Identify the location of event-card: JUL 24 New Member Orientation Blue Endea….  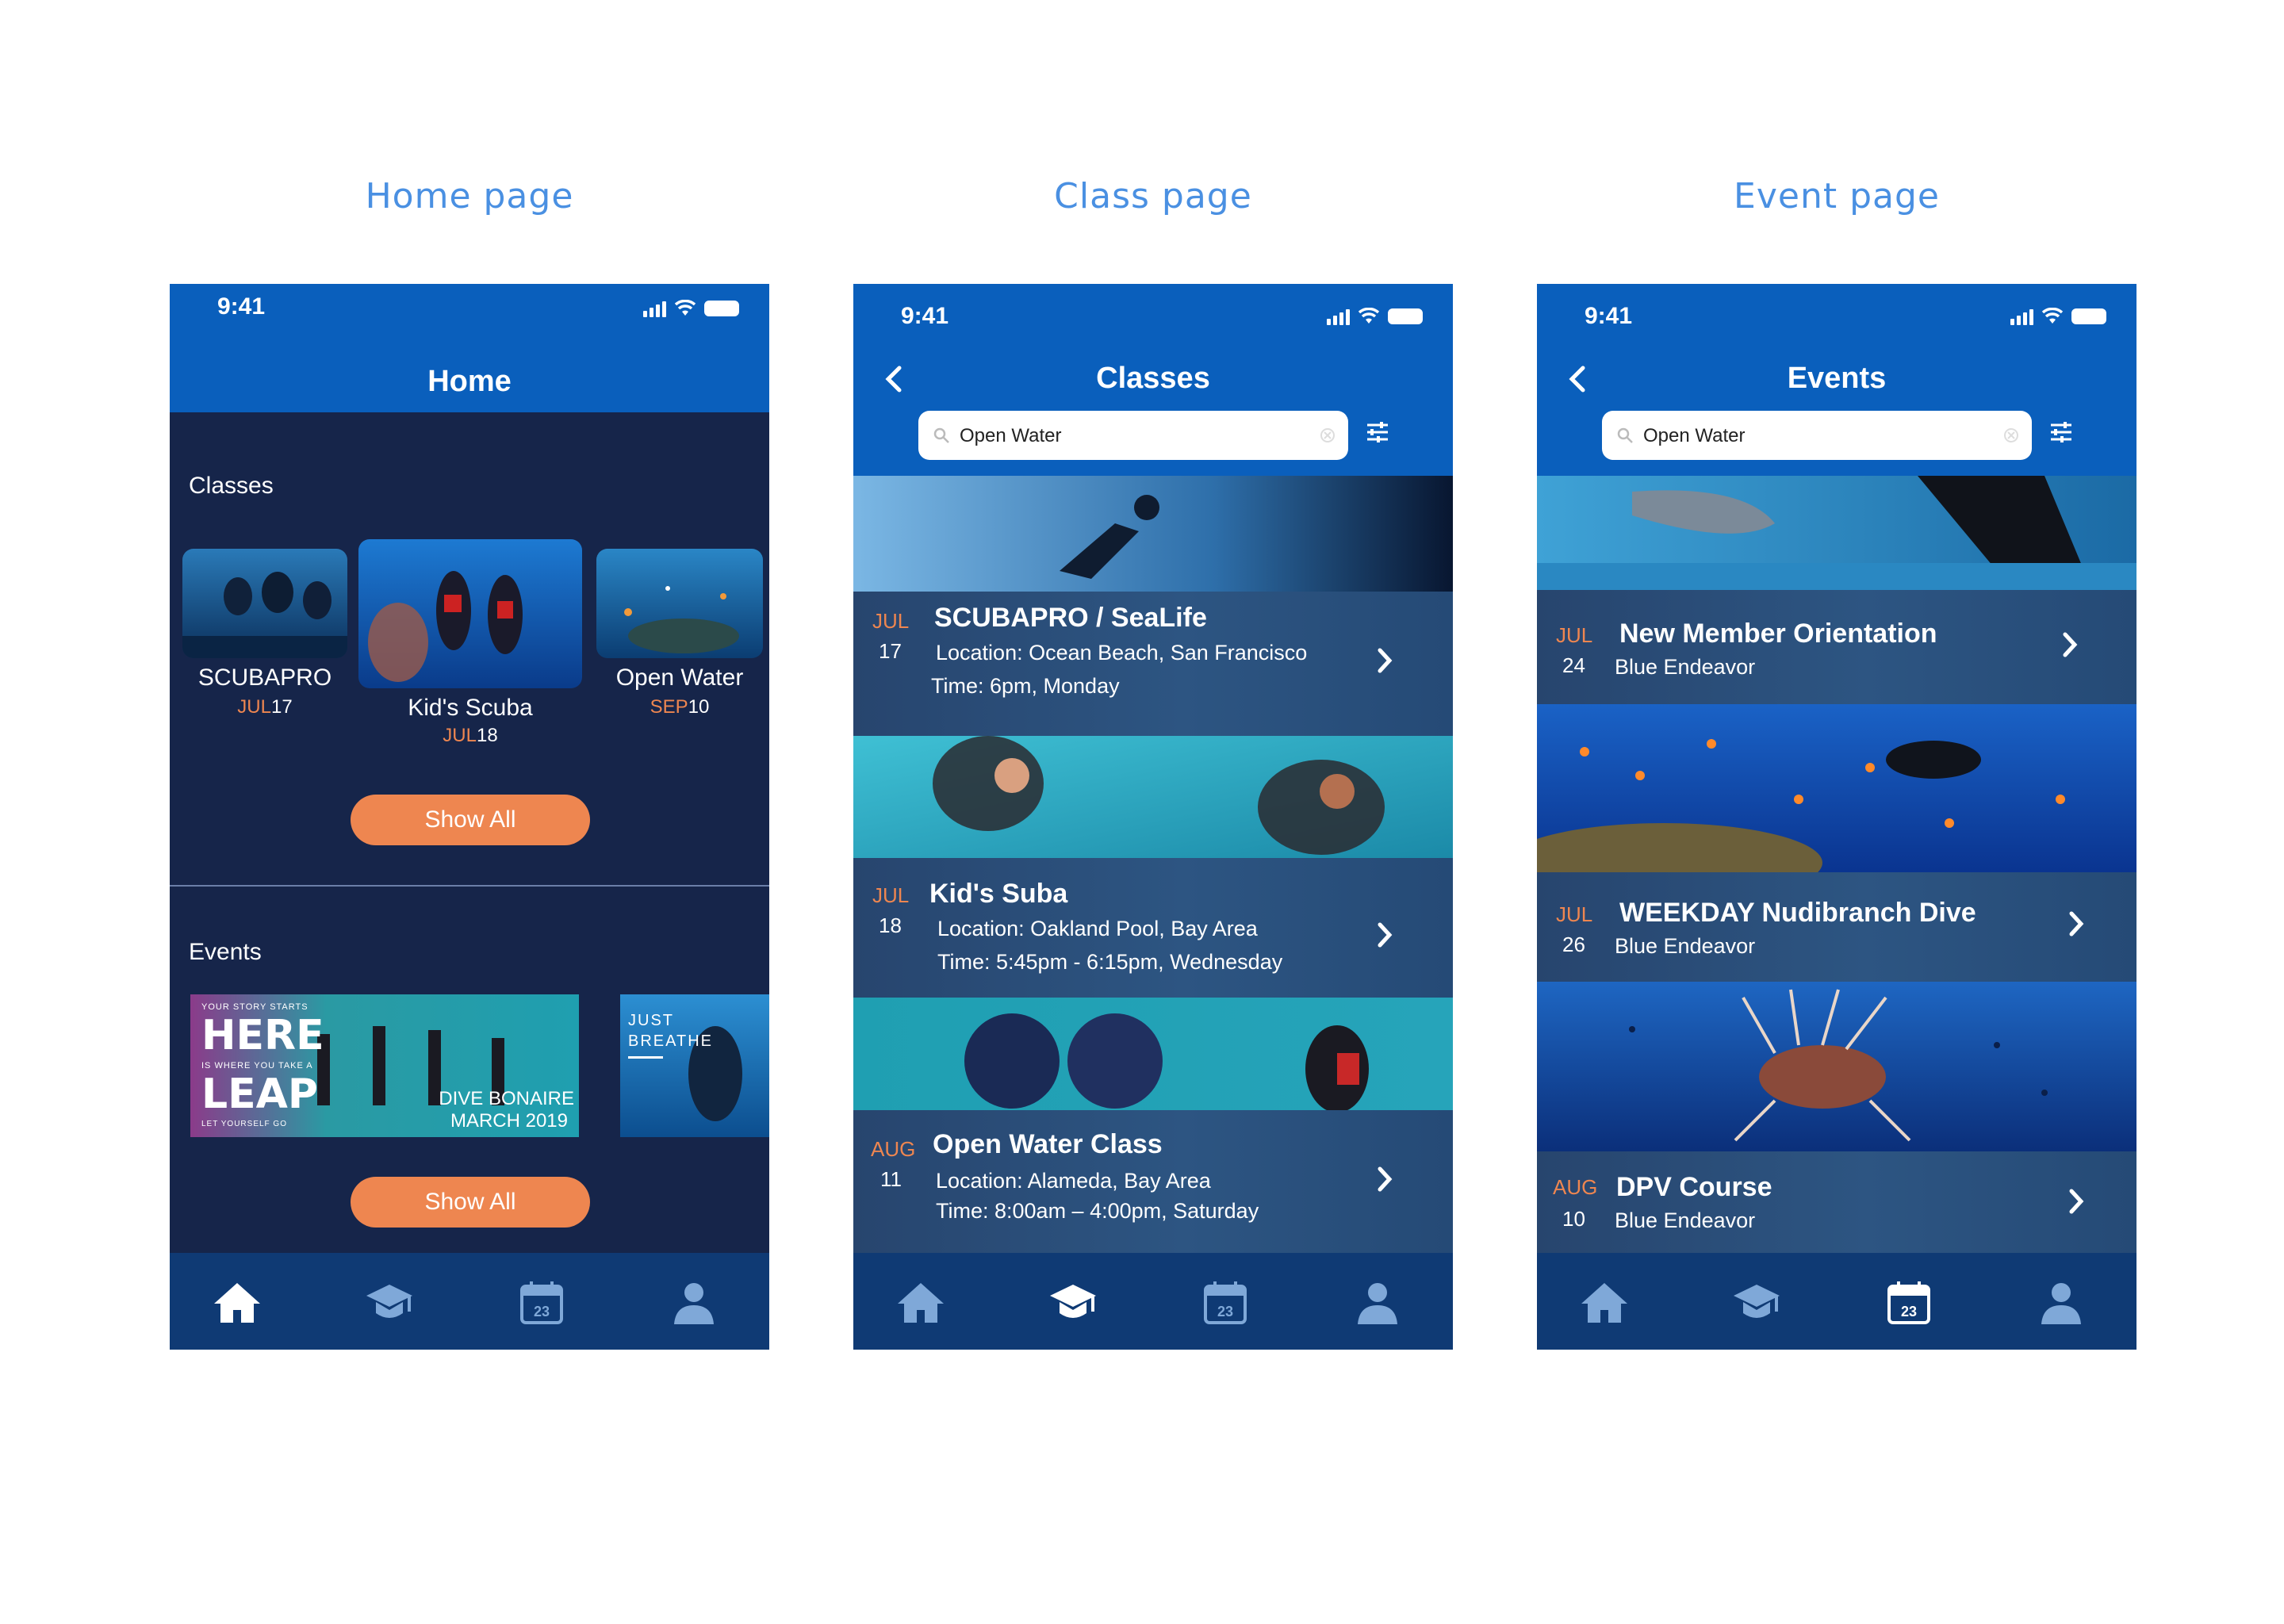
(1836, 647).